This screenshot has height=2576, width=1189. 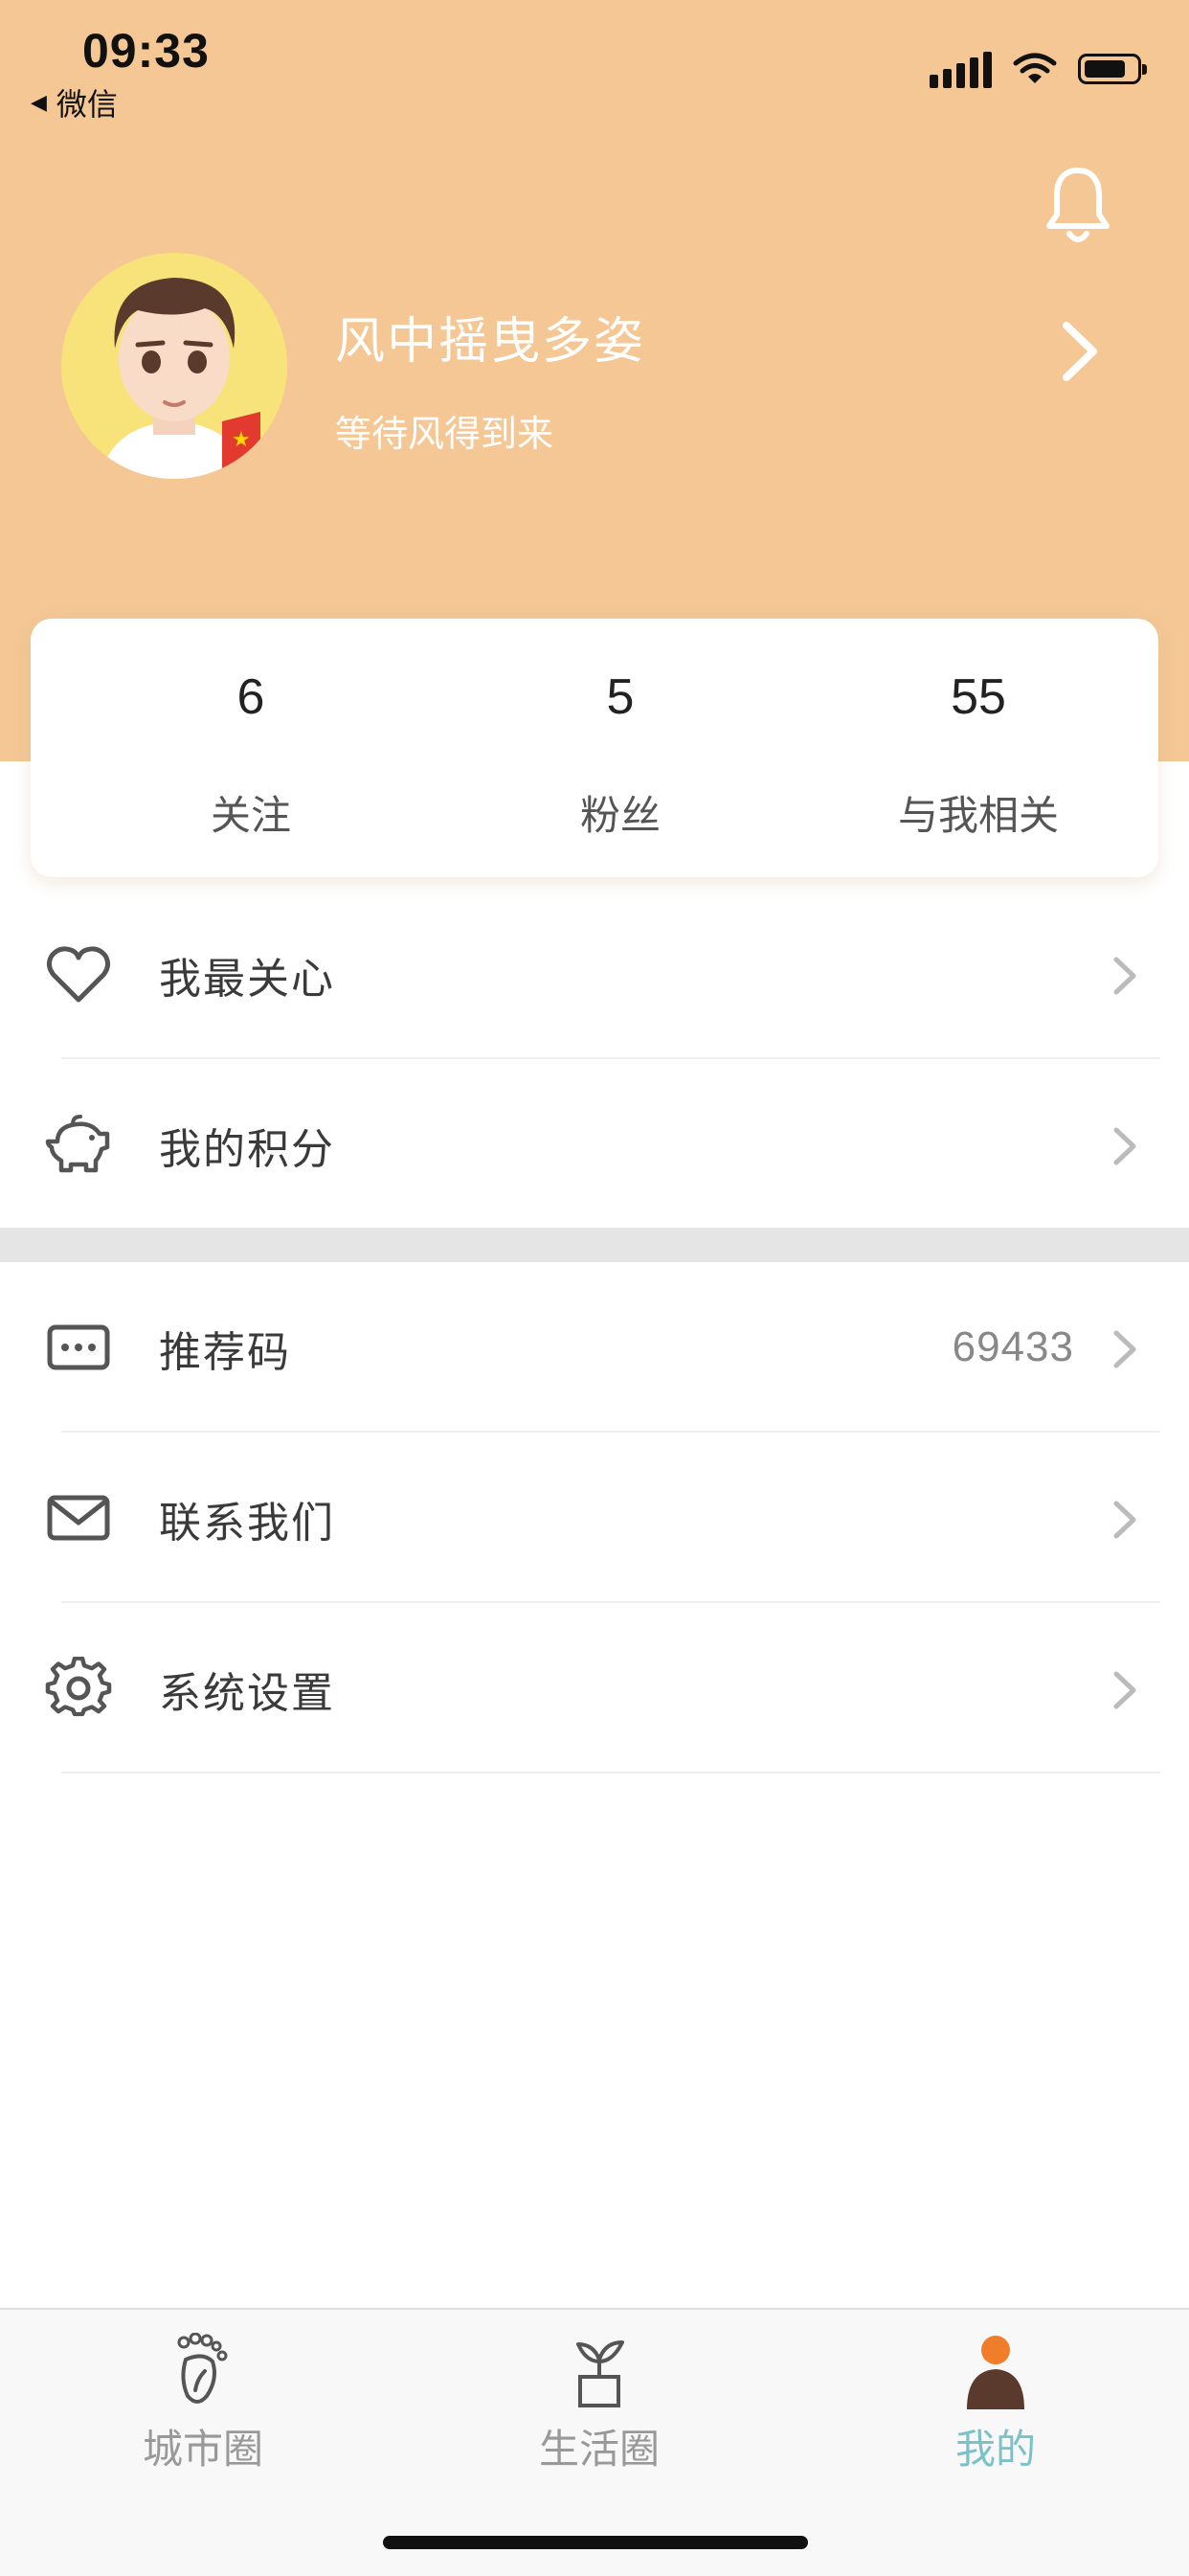 I want to click on tab-label: 我的, so click(x=995, y=2449).